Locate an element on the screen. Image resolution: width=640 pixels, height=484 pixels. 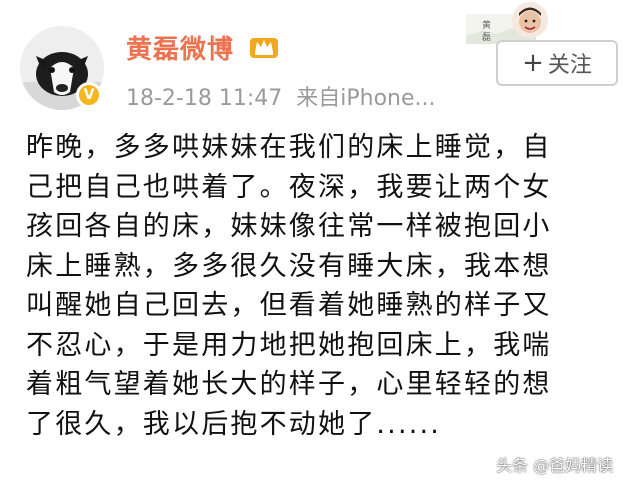
follow-button: + 关注 is located at coordinates (557, 63).